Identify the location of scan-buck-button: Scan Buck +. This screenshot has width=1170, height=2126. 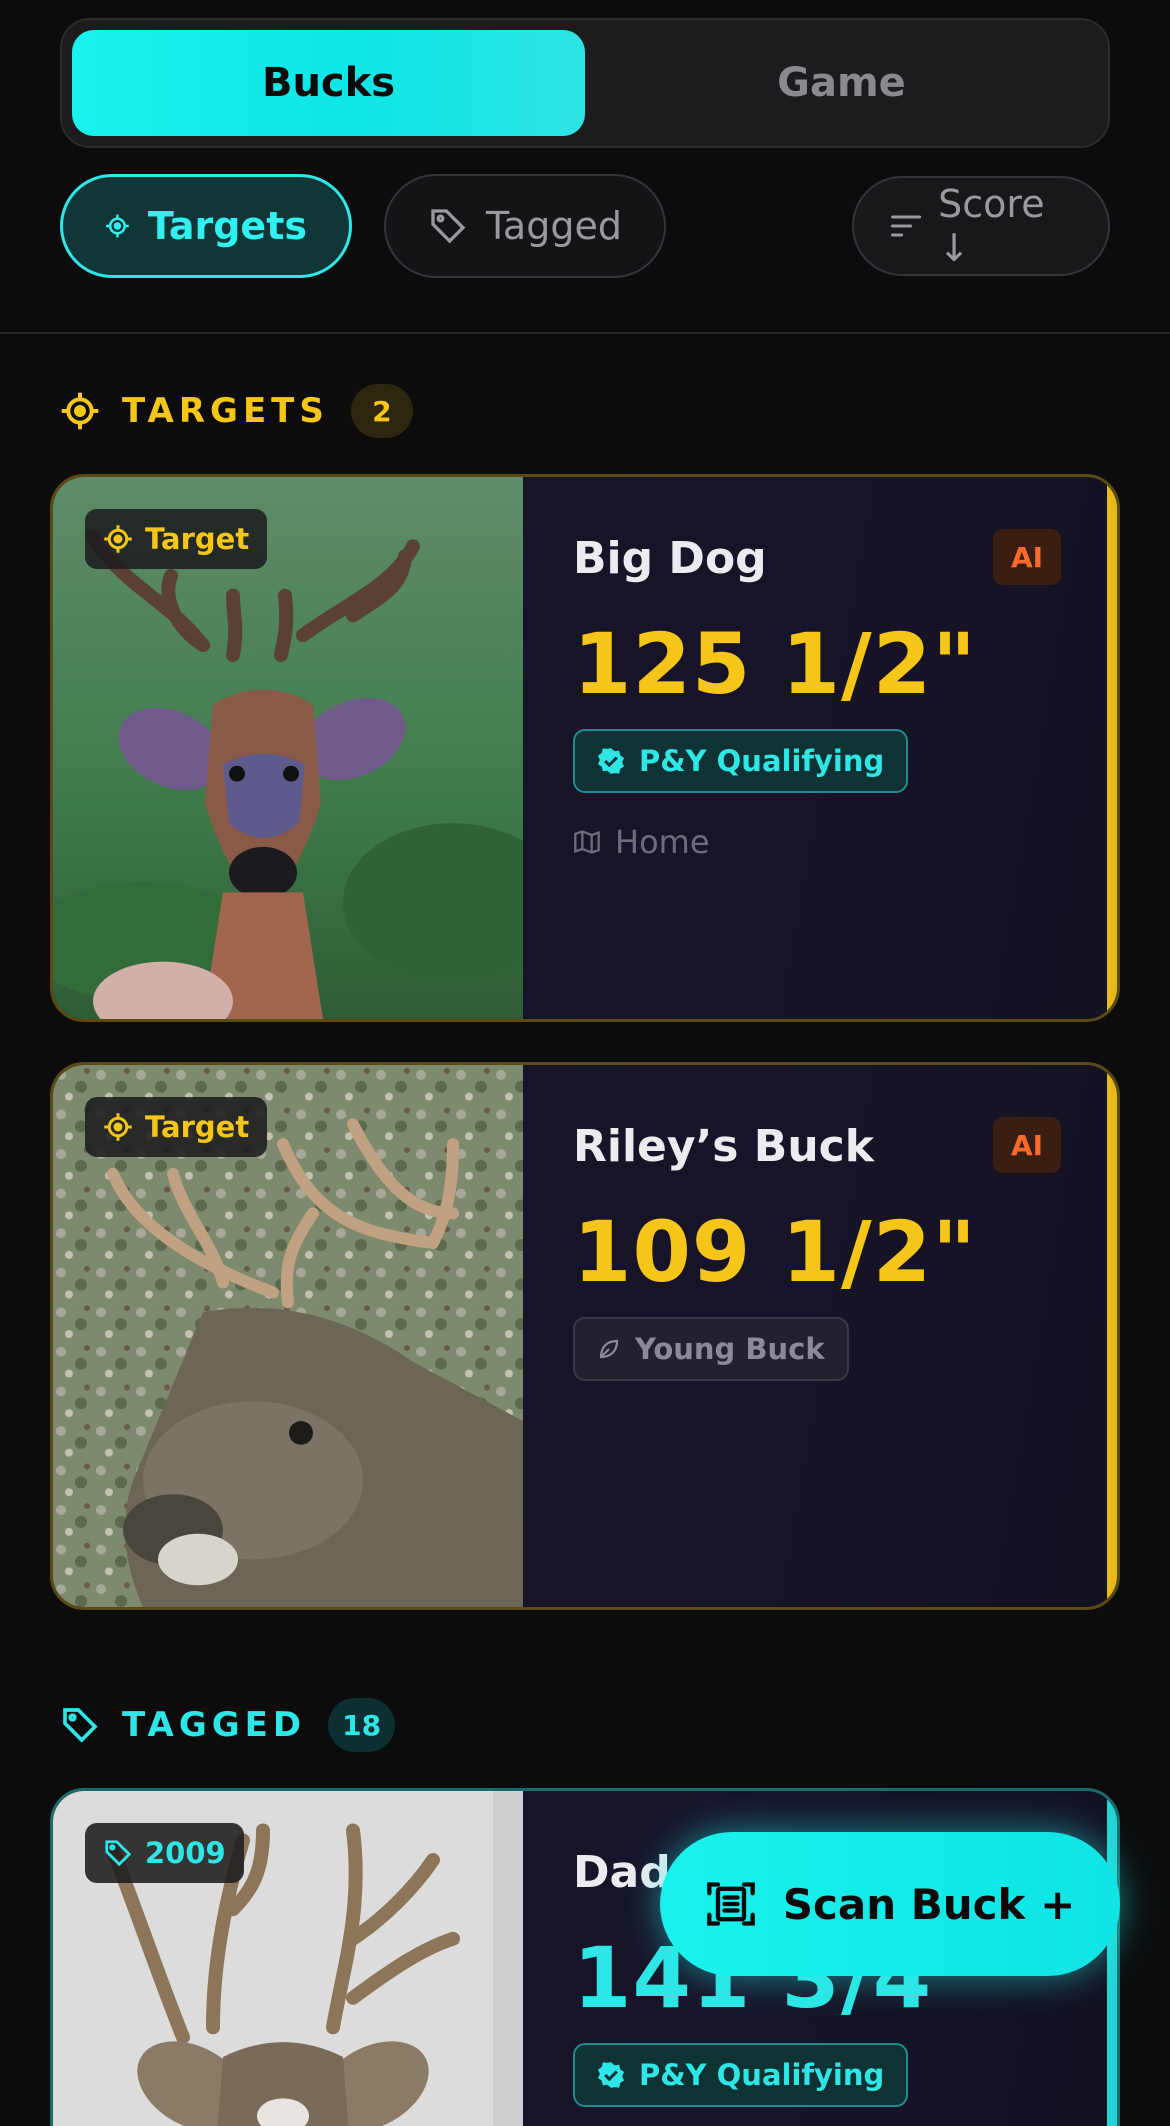
(890, 1904).